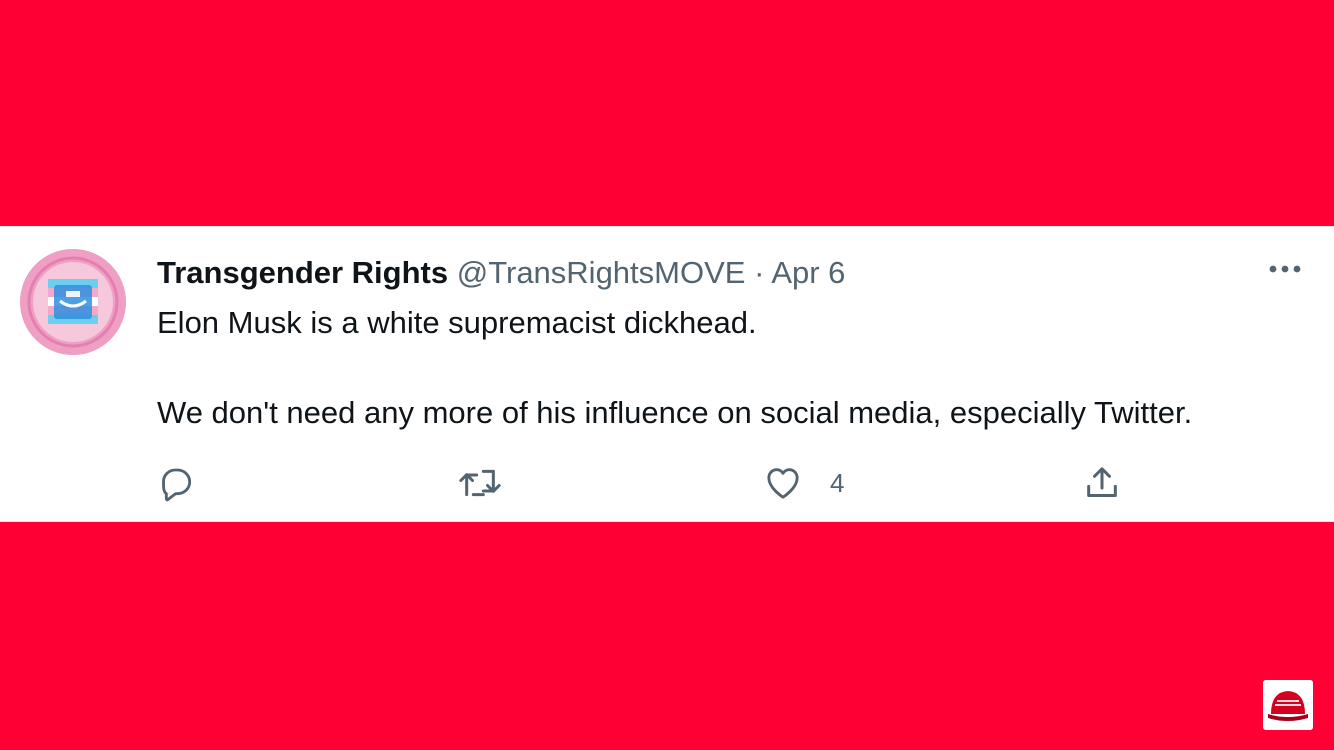 Image resolution: width=1334 pixels, height=750 pixels. I want to click on tweet-date: Apr 6, so click(808, 272).